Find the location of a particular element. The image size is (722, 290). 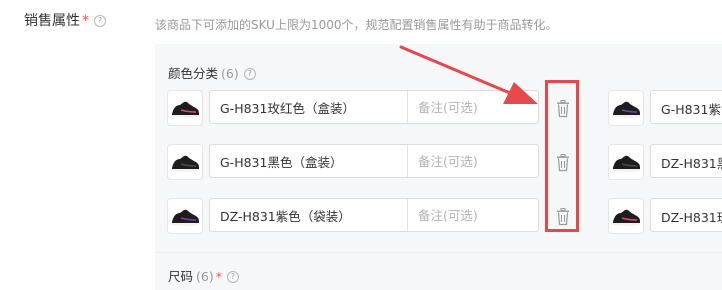

group-divider is located at coordinates (438, 252).